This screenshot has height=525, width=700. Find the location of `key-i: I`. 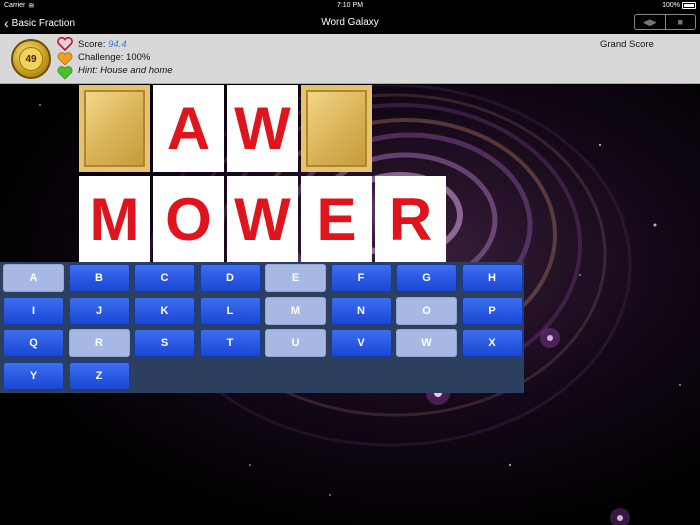

key-i: I is located at coordinates (33, 310).